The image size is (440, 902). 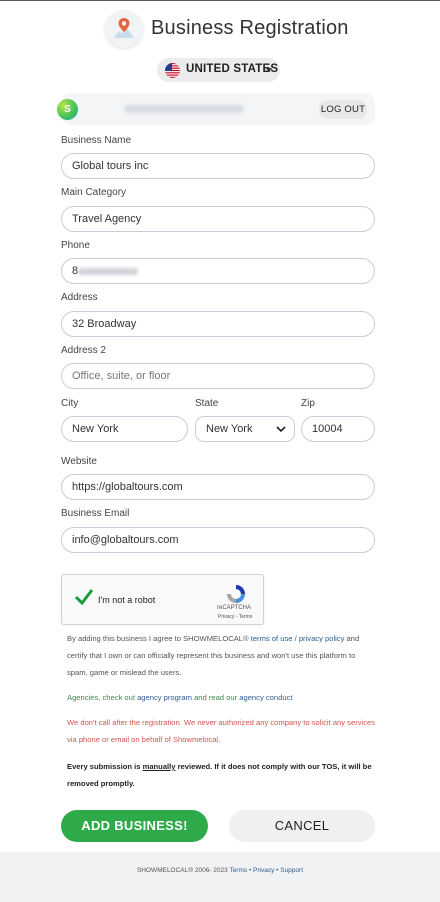 I want to click on footer-support-link: Support, so click(x=291, y=870).